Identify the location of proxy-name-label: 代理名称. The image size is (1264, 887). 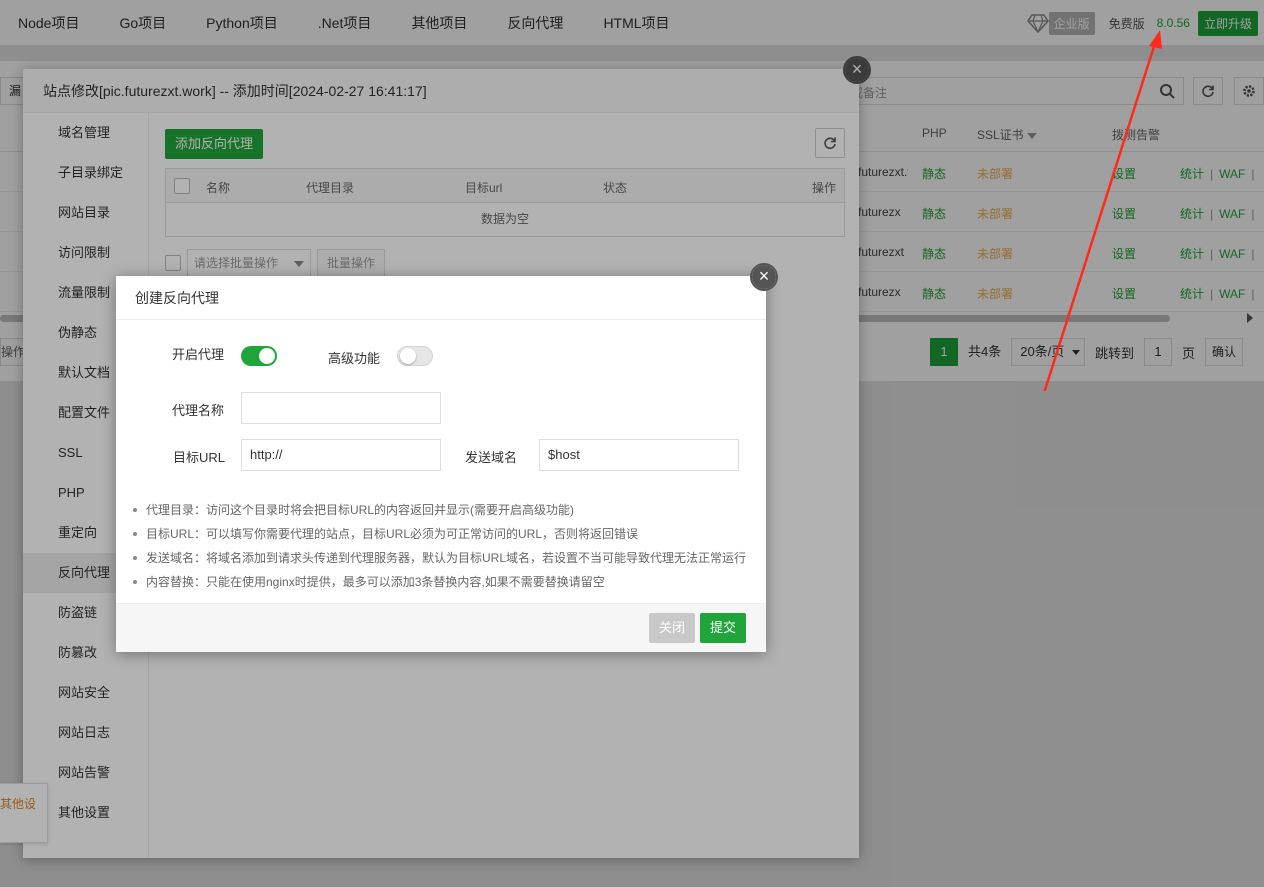
(198, 410).